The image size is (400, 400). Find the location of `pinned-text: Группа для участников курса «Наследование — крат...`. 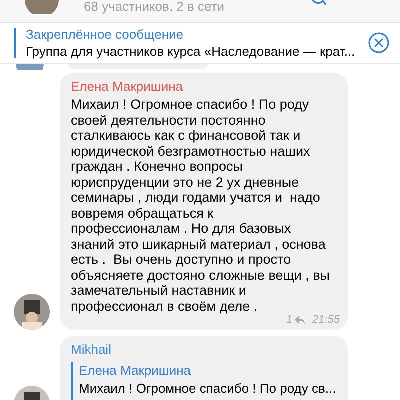

pinned-text: Группа для участников курса «Наследование — крат... is located at coordinates (191, 51).